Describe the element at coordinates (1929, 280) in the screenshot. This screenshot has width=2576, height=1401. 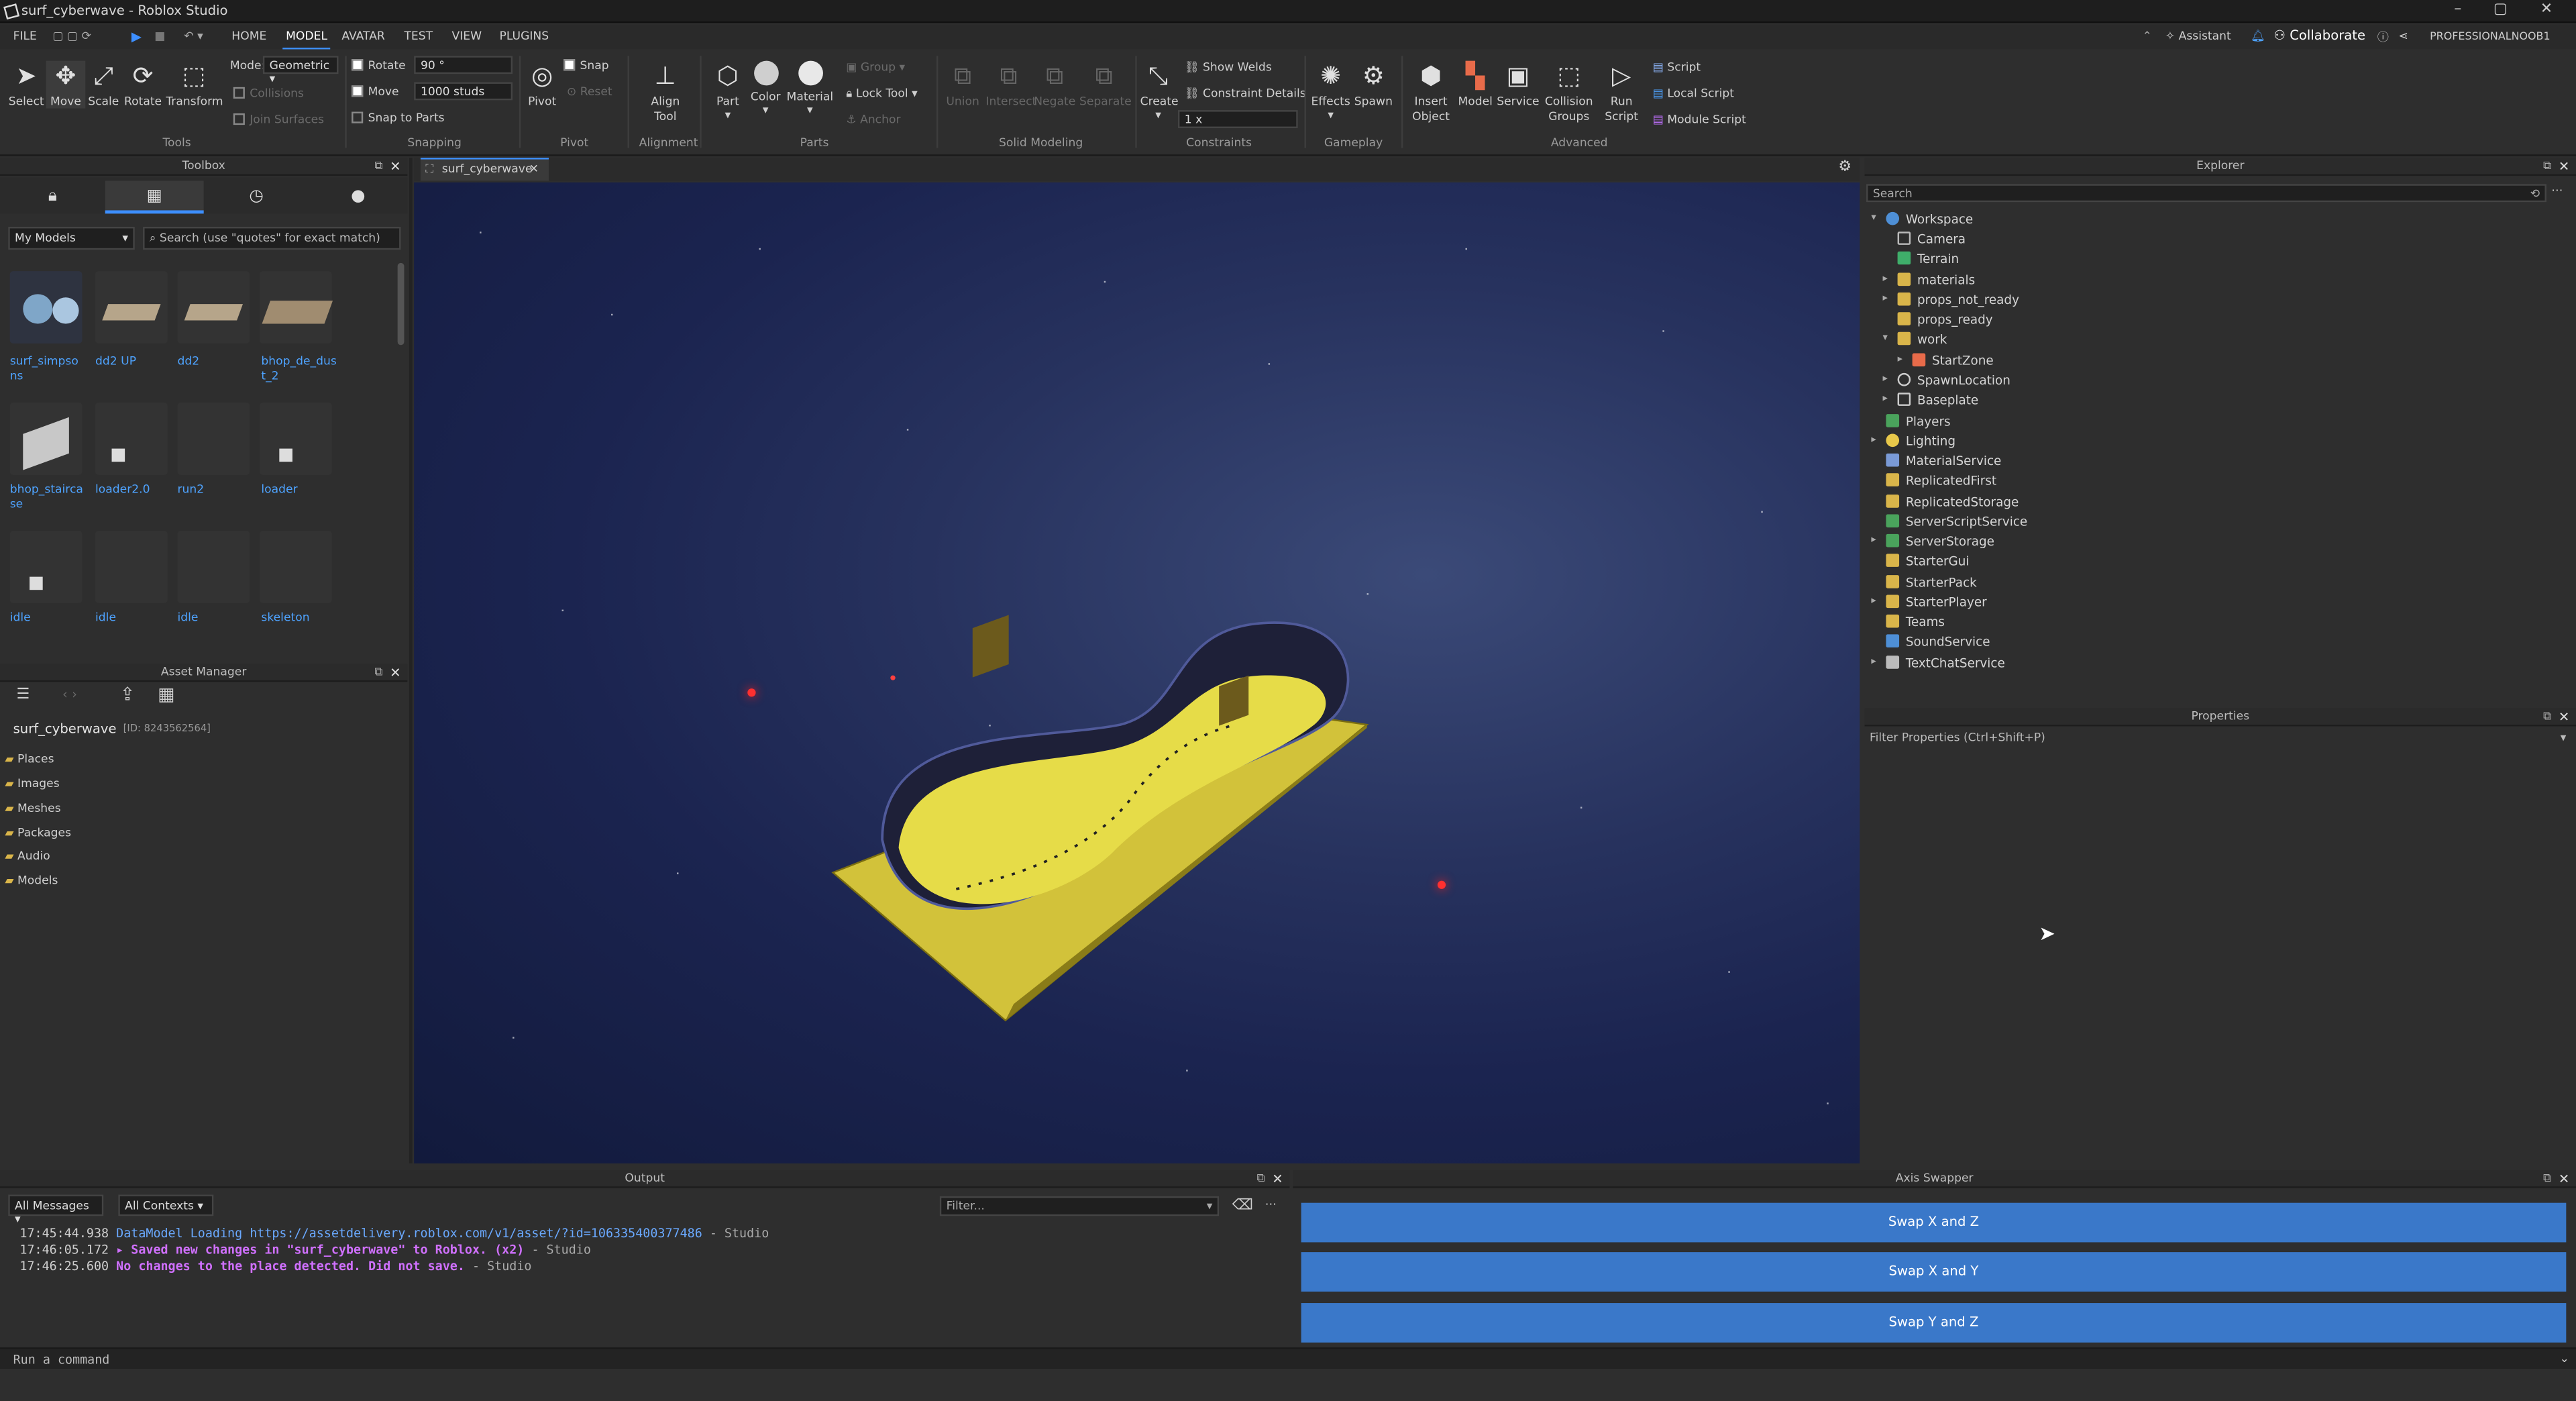
I see `tree-node: ▸ materials` at that location.